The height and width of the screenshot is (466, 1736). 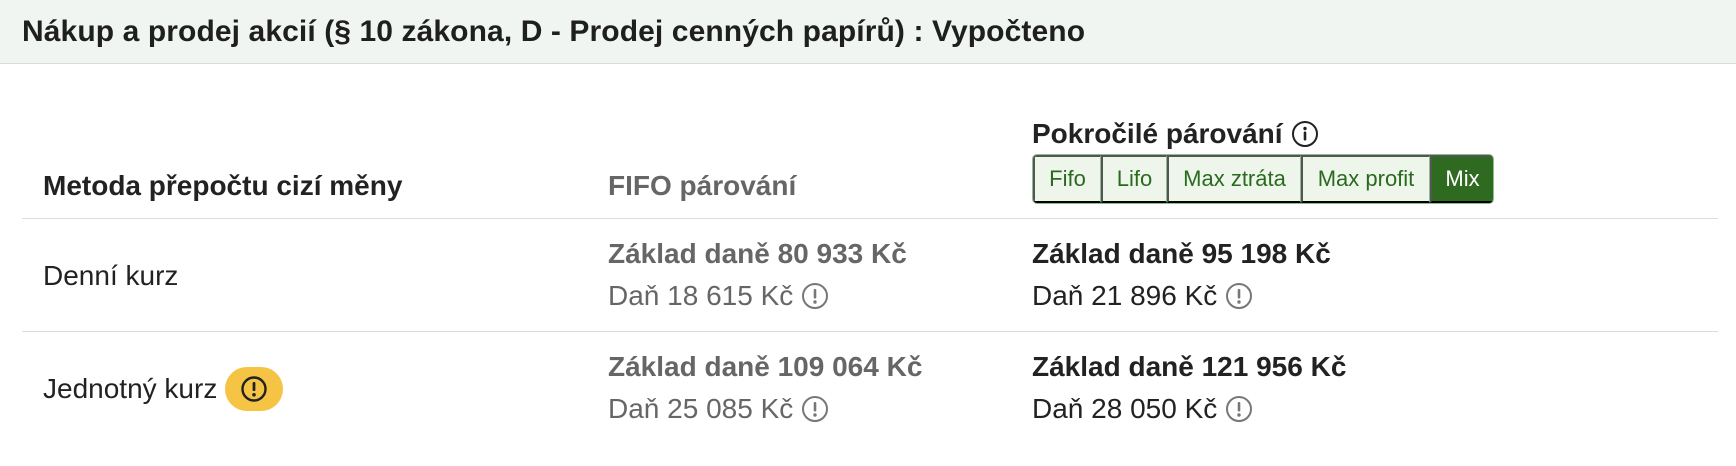 I want to click on advanced-result-cell: Základ daně 121 956 Kč Daň 28 050 Kč, so click(x=1189, y=388).